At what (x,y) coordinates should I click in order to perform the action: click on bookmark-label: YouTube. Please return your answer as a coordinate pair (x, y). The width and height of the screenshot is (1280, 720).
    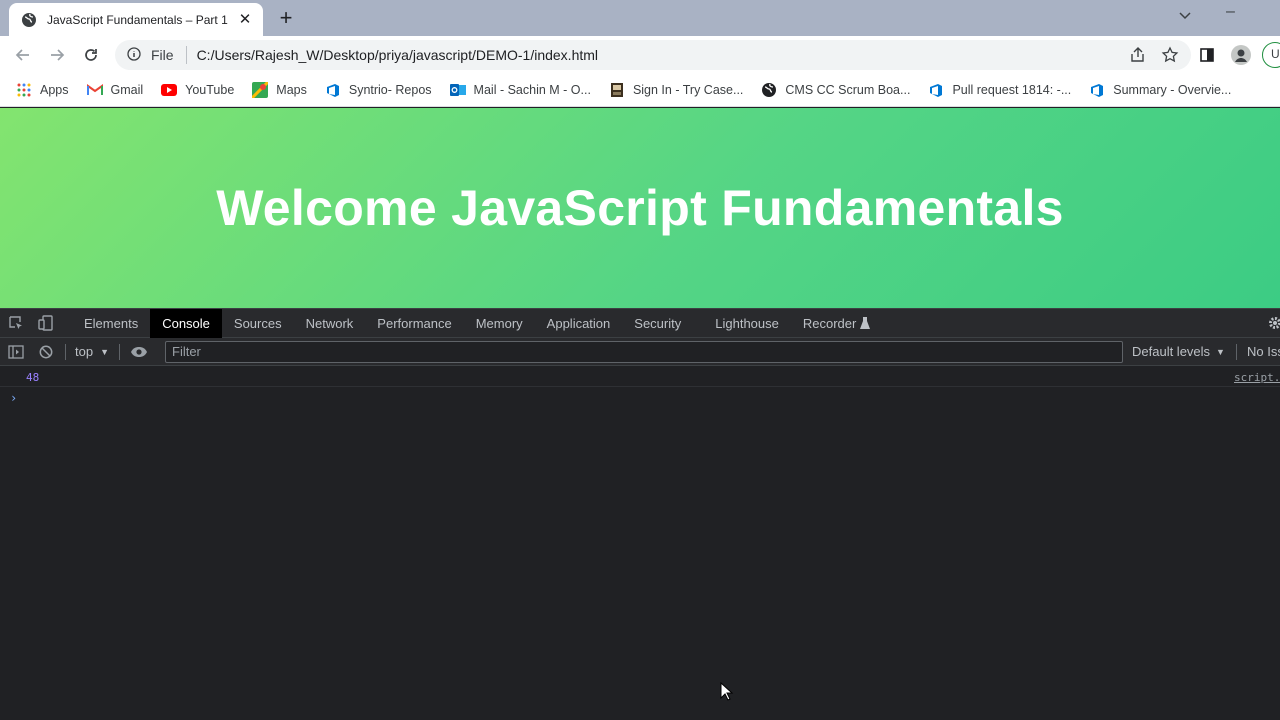
    Looking at the image, I should click on (210, 90).